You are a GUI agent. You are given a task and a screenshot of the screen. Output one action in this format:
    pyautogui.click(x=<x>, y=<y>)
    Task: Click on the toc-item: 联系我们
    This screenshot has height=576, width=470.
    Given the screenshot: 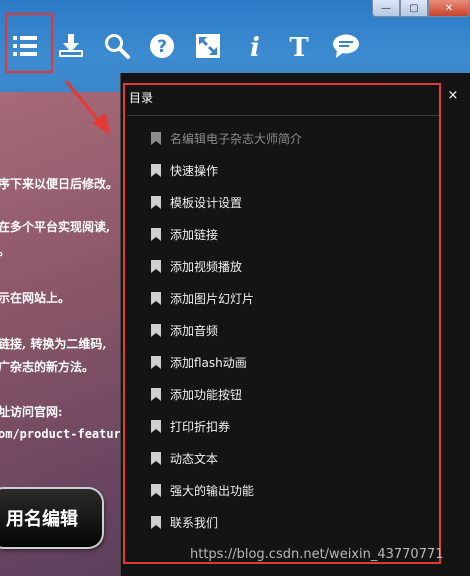 What is the action you would take?
    pyautogui.click(x=226, y=532)
    